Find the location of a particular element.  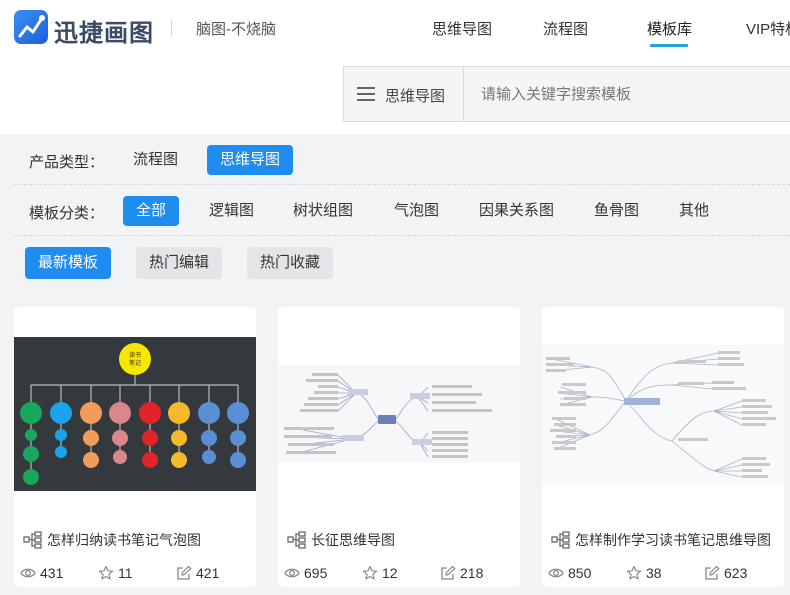

edit-count: 421 is located at coordinates (208, 573).